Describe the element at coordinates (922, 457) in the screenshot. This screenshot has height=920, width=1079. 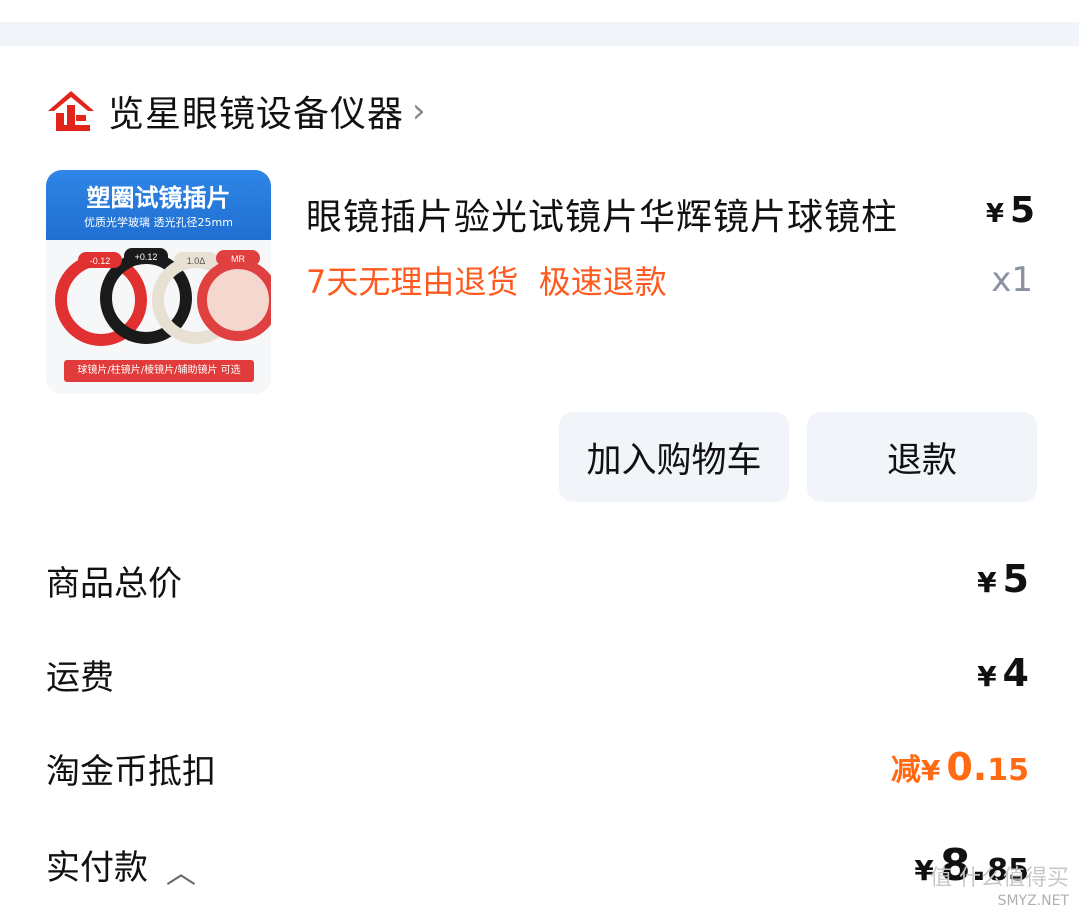
I see `refund-button: 退款` at that location.